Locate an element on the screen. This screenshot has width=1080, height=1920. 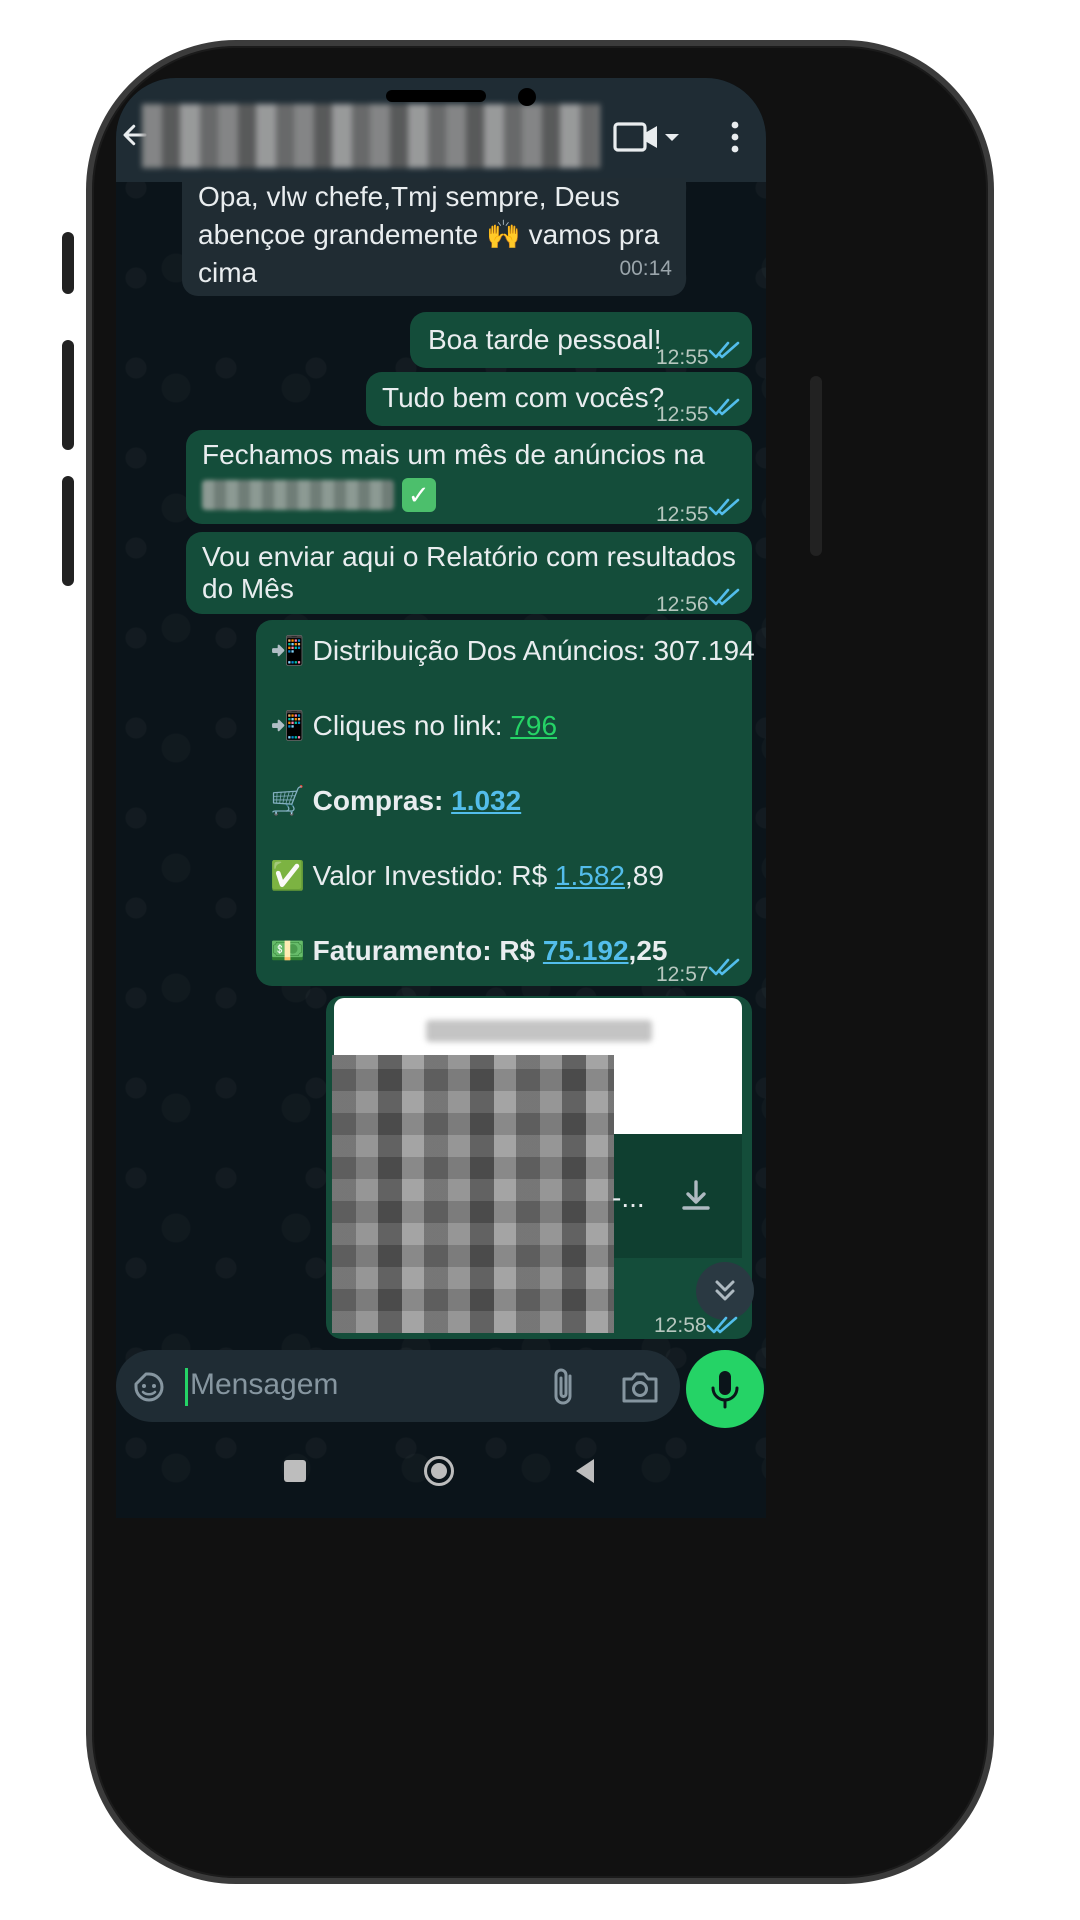
notch is located at coordinates (436, 96).